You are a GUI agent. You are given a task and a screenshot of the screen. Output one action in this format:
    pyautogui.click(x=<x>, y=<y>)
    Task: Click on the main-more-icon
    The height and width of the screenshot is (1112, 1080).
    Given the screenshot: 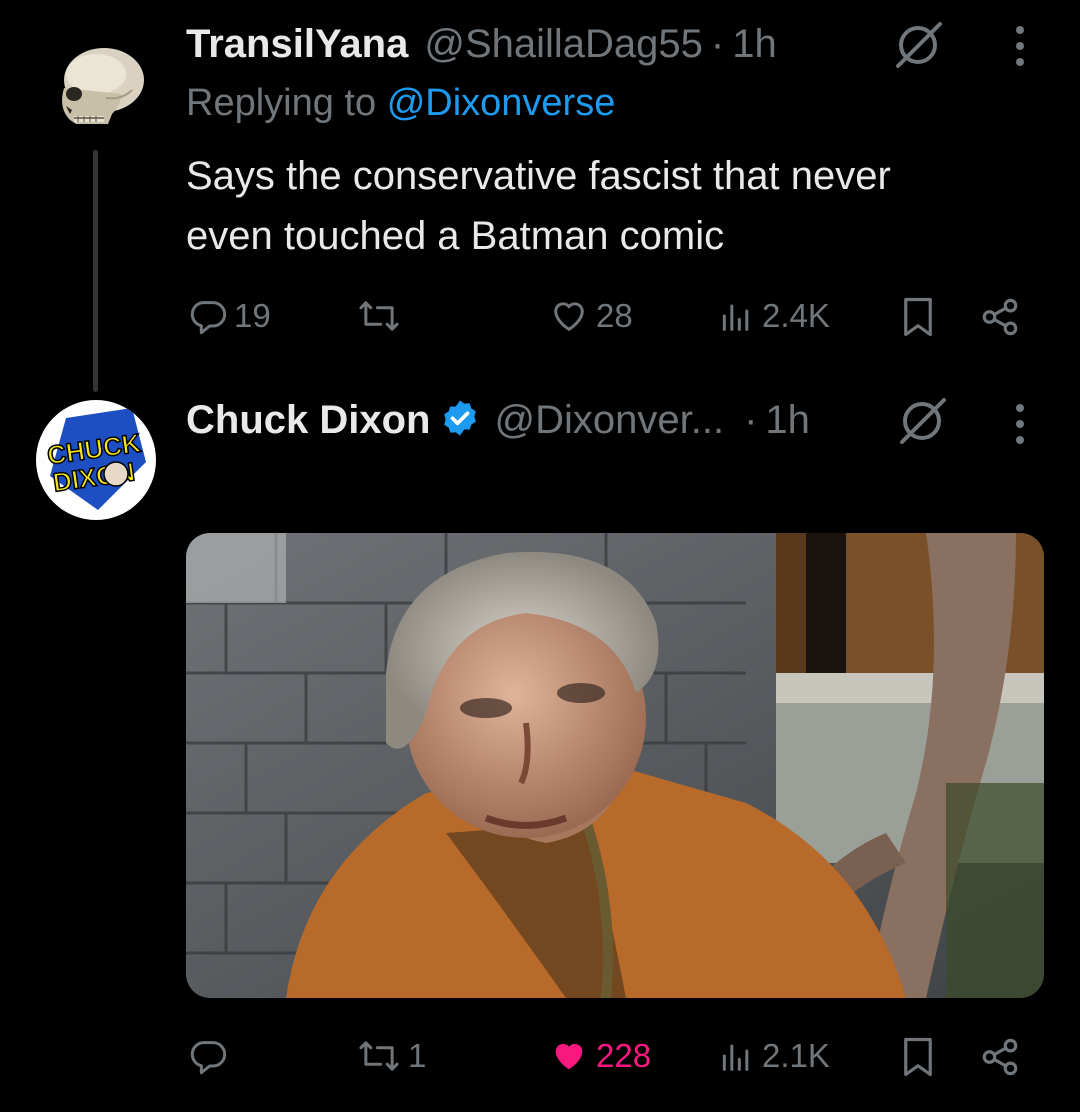 What is the action you would take?
    pyautogui.click(x=1020, y=427)
    